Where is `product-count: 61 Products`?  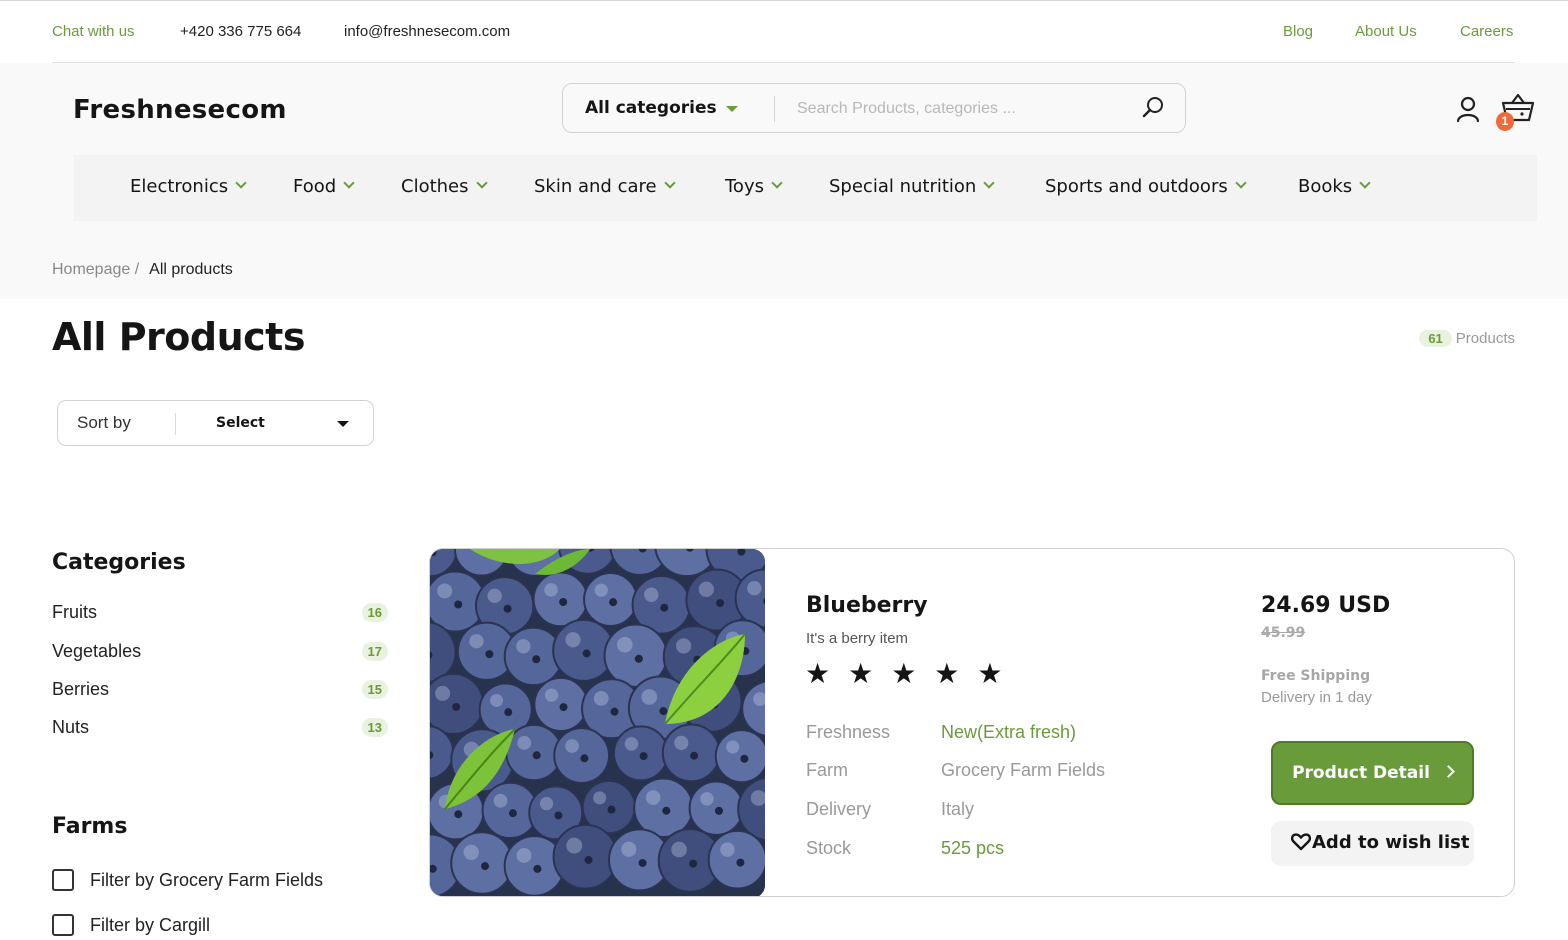
product-count: 61 Products is located at coordinates (1467, 338).